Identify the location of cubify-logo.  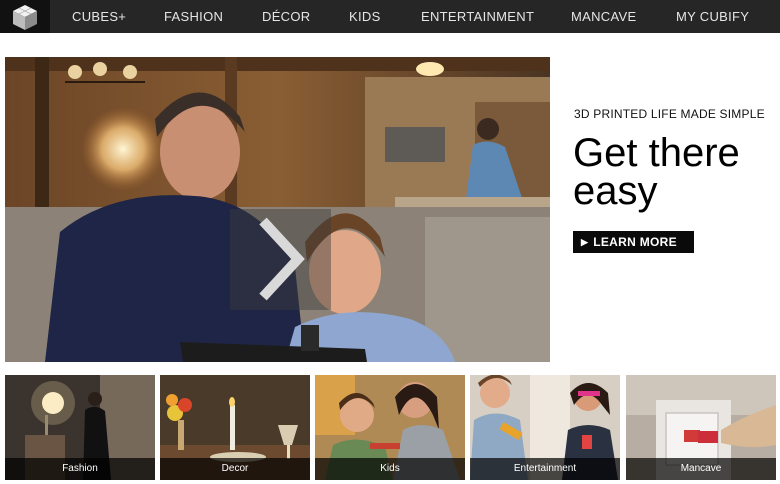
(25, 16).